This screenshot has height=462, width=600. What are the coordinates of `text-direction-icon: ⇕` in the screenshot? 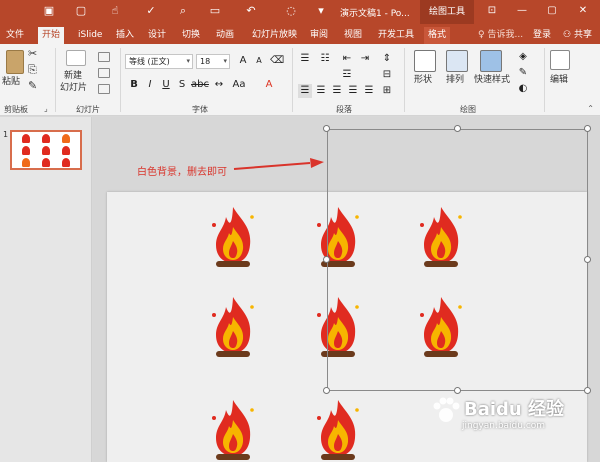 It's located at (387, 59).